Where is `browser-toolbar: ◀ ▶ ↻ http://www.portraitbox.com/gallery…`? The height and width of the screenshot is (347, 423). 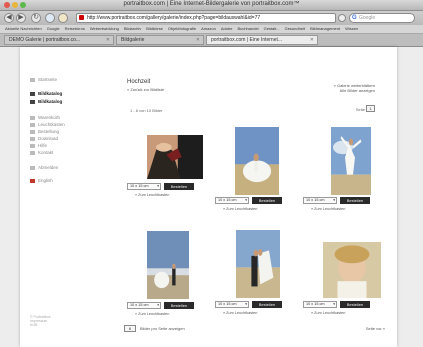 browser-toolbar: ◀ ▶ ↻ http://www.portraitbox.com/gallery… is located at coordinates (211, 18).